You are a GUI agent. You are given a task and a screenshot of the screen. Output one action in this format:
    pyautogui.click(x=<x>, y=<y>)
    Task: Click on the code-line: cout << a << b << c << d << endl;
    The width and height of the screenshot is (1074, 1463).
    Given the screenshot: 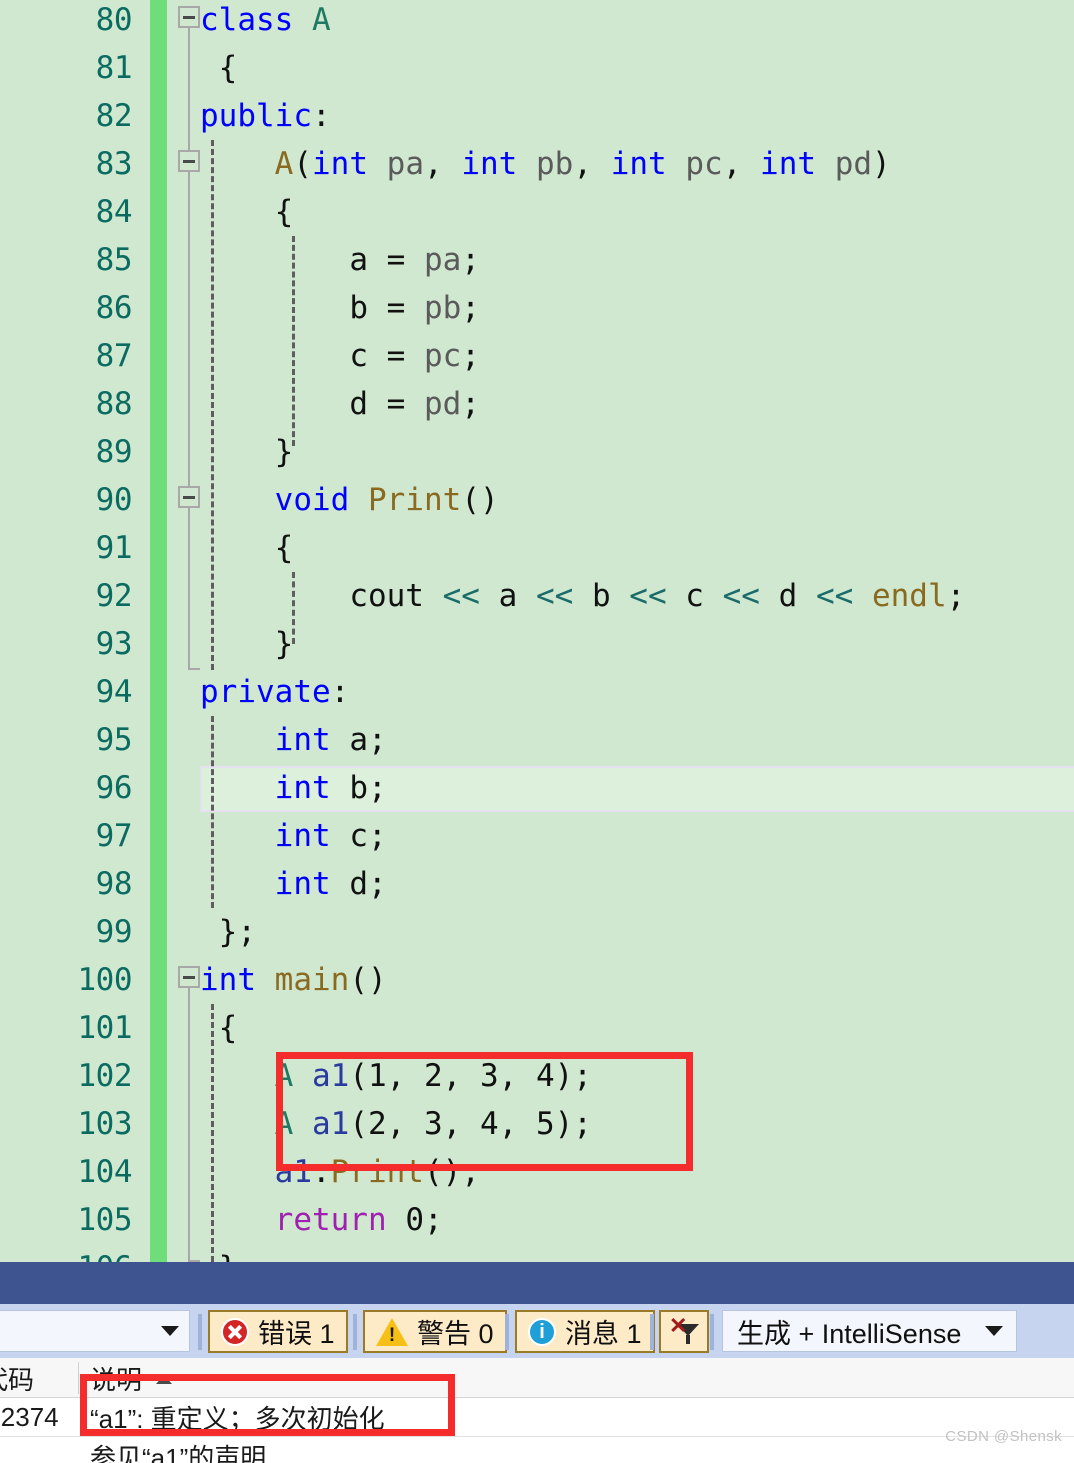 What is the action you would take?
    pyautogui.click(x=657, y=596)
    